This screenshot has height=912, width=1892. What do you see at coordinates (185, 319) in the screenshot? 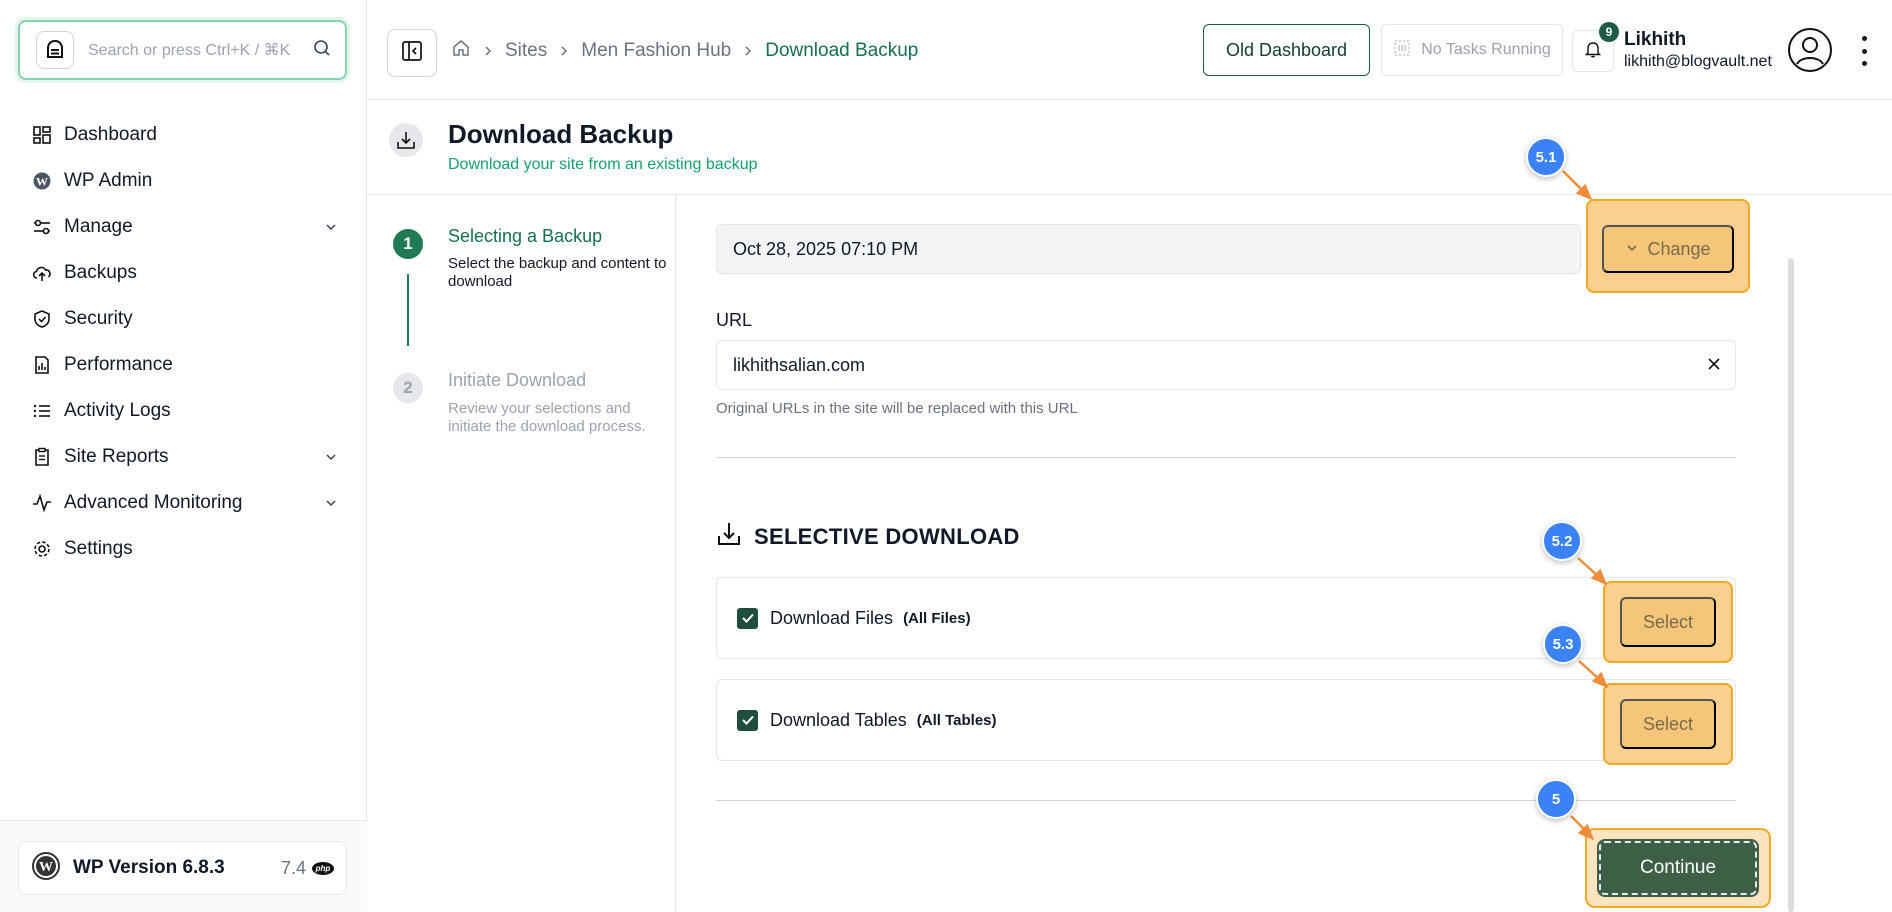
I see `sidebar-item-security: Security` at bounding box center [185, 319].